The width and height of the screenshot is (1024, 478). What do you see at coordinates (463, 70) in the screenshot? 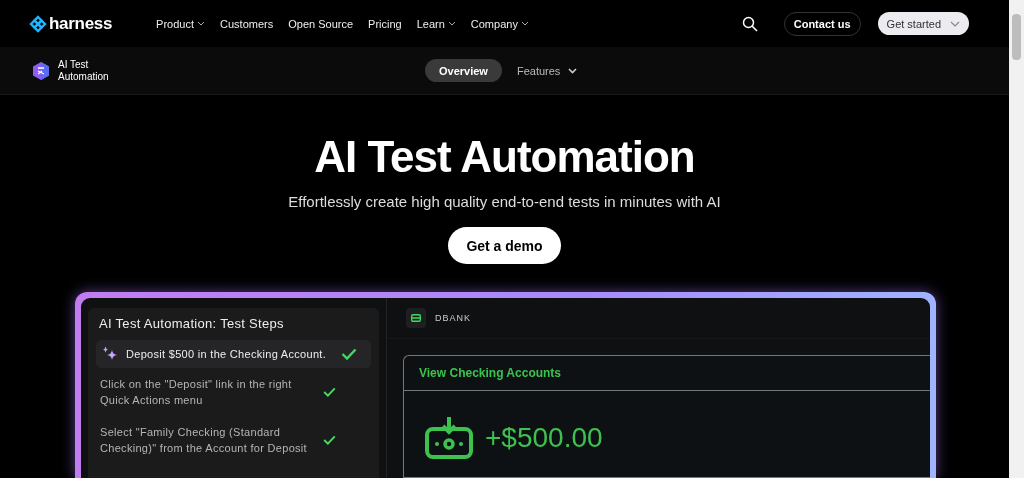
I see `nav-tab: Overview` at bounding box center [463, 70].